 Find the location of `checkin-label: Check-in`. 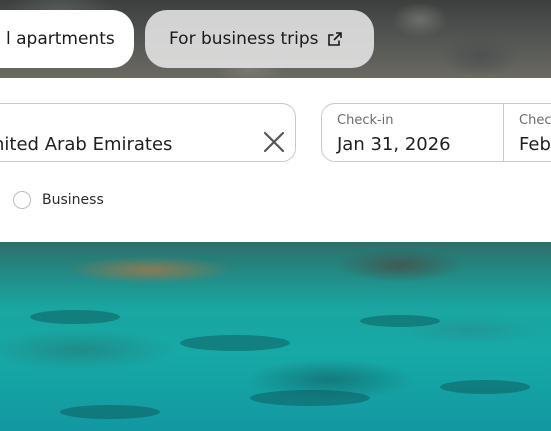

checkin-label: Check-in is located at coordinates (365, 120).